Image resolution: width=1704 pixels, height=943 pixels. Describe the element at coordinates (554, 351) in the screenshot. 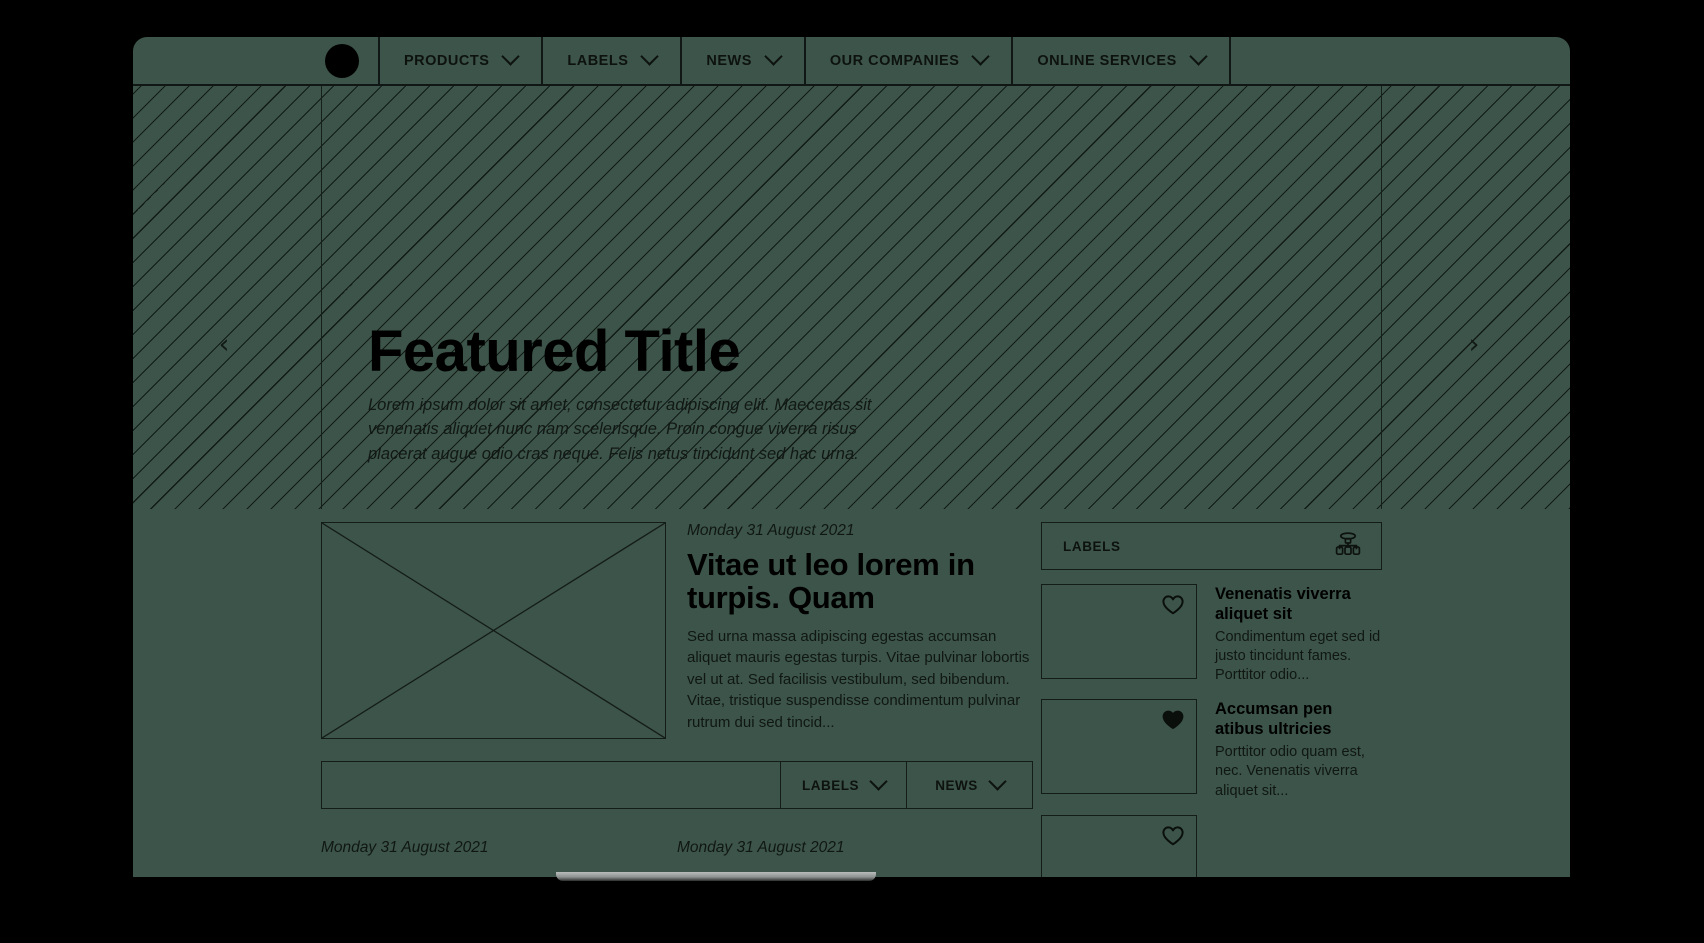

I see `hero-title: Featured Title` at that location.